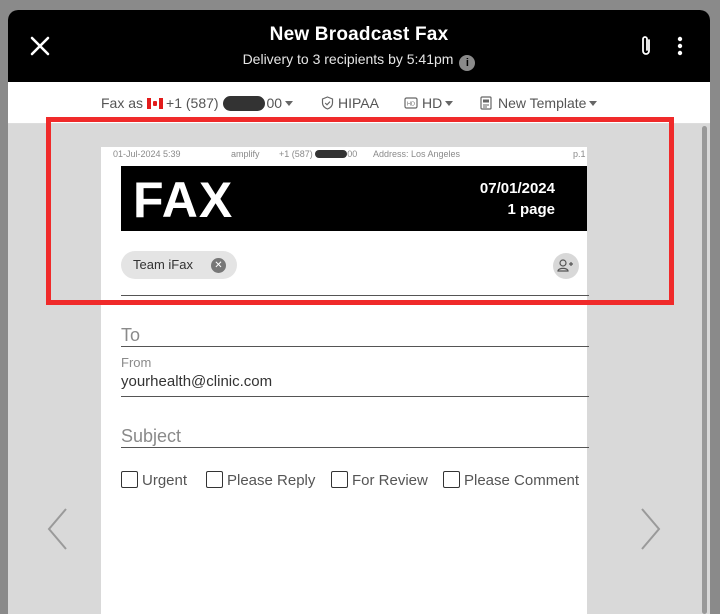  Describe the element at coordinates (358, 103) in the screenshot. I see `hipaa-label: HIPAA` at that location.